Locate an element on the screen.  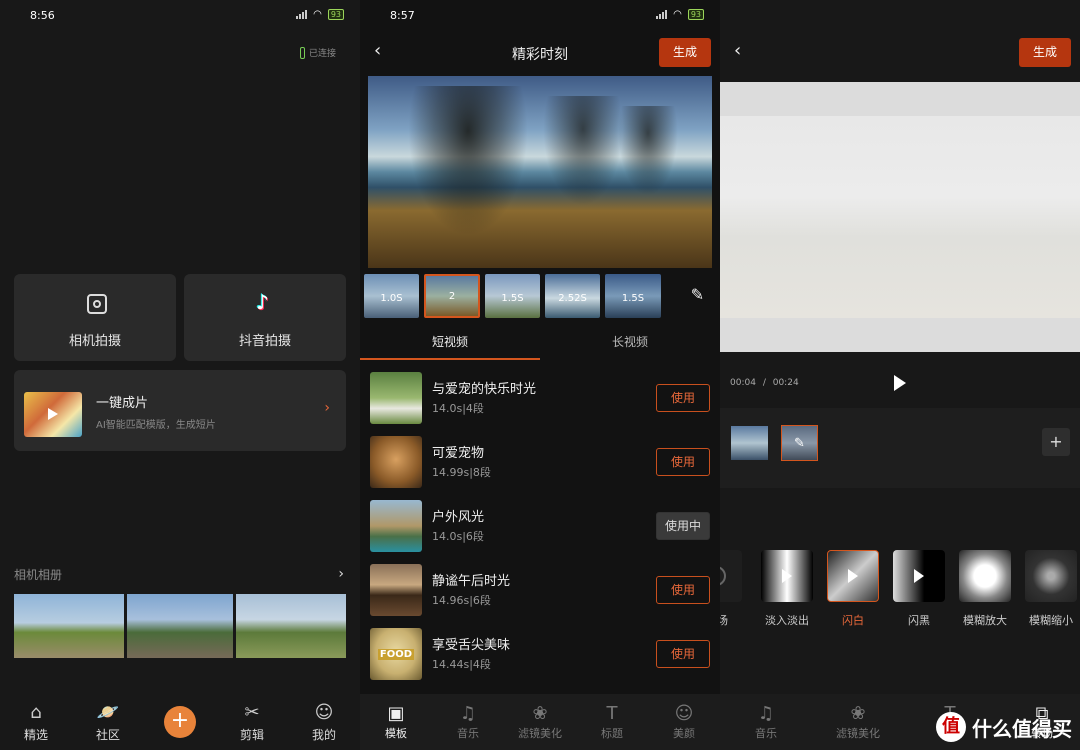
effect-label: 淡入淡出 is located at coordinates (787, 620).